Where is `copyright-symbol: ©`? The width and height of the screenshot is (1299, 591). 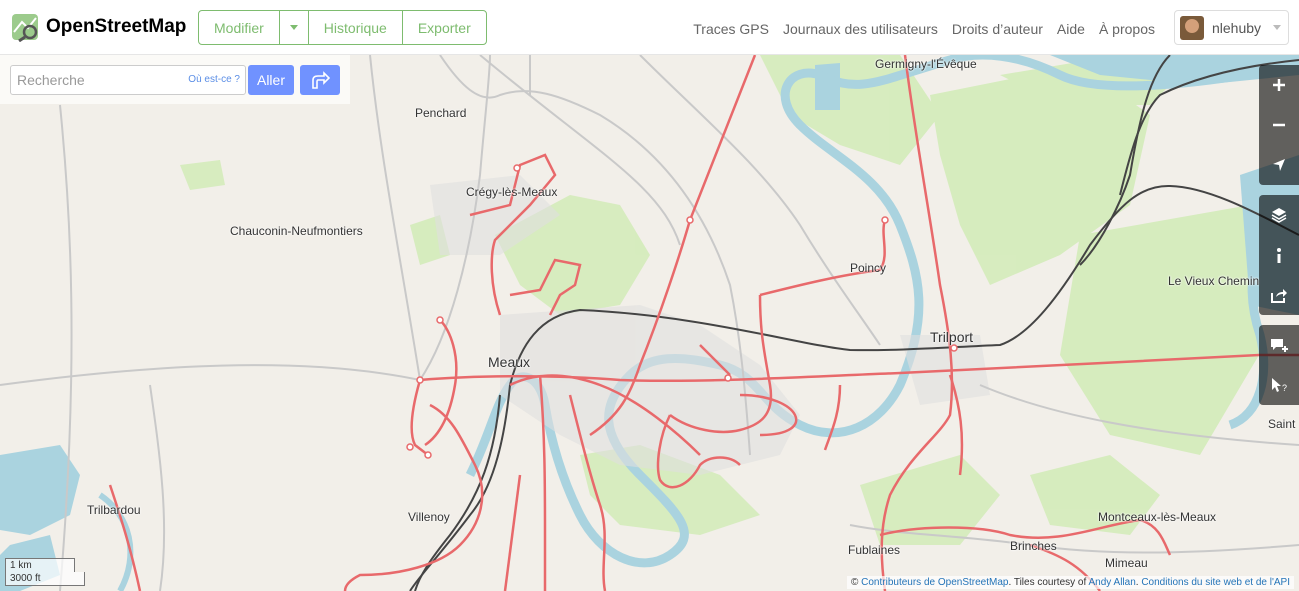 copyright-symbol: © is located at coordinates (854, 582).